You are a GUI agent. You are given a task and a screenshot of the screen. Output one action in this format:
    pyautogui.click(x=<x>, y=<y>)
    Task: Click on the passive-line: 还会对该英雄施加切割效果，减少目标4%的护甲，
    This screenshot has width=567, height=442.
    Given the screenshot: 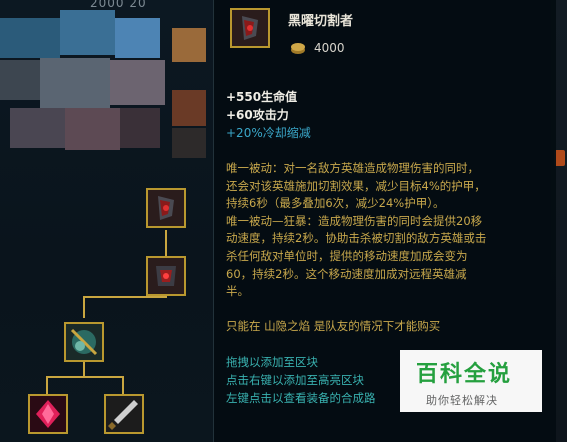 What is the action you would take?
    pyautogui.click(x=356, y=185)
    